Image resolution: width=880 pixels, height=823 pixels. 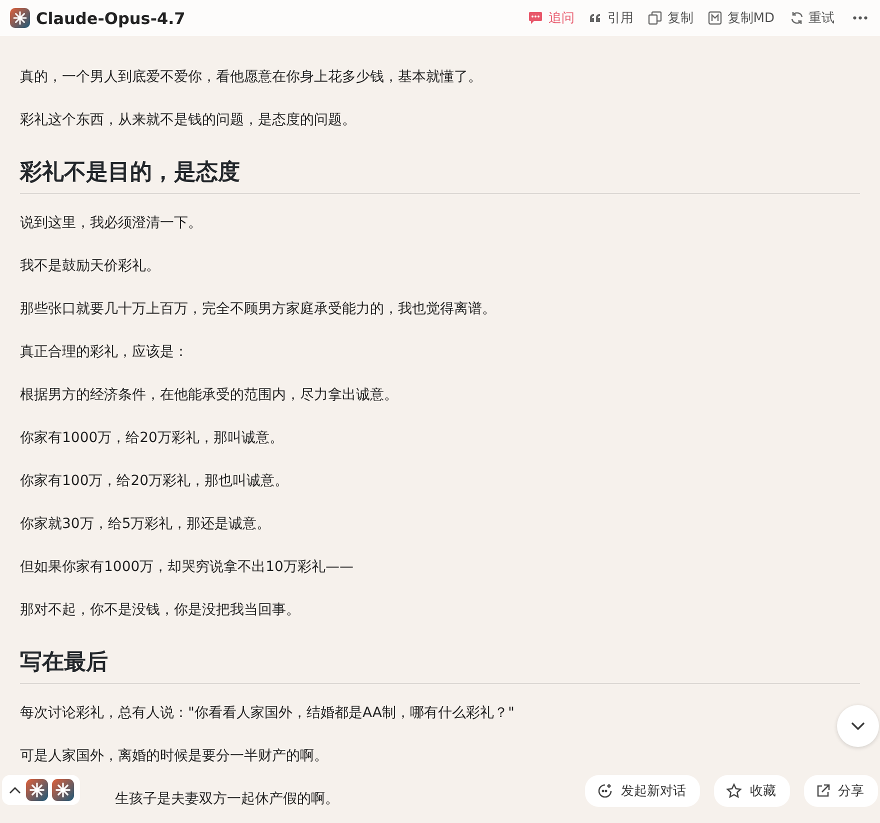 What do you see at coordinates (111, 223) in the screenshot?
I see `paragraph: 说到这里，我必须澄清一下。` at bounding box center [111, 223].